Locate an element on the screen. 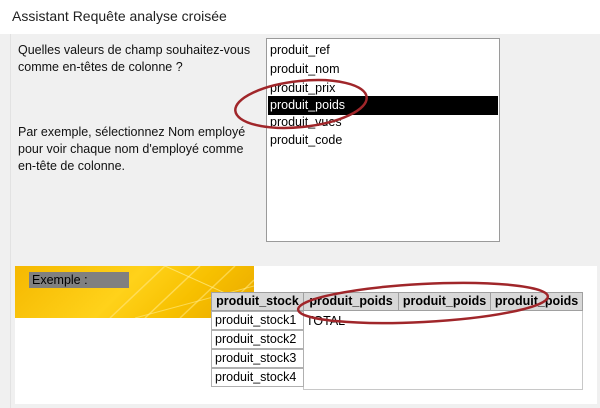 This screenshot has width=600, height=408. sample-label: Exemple : is located at coordinates (79, 280).